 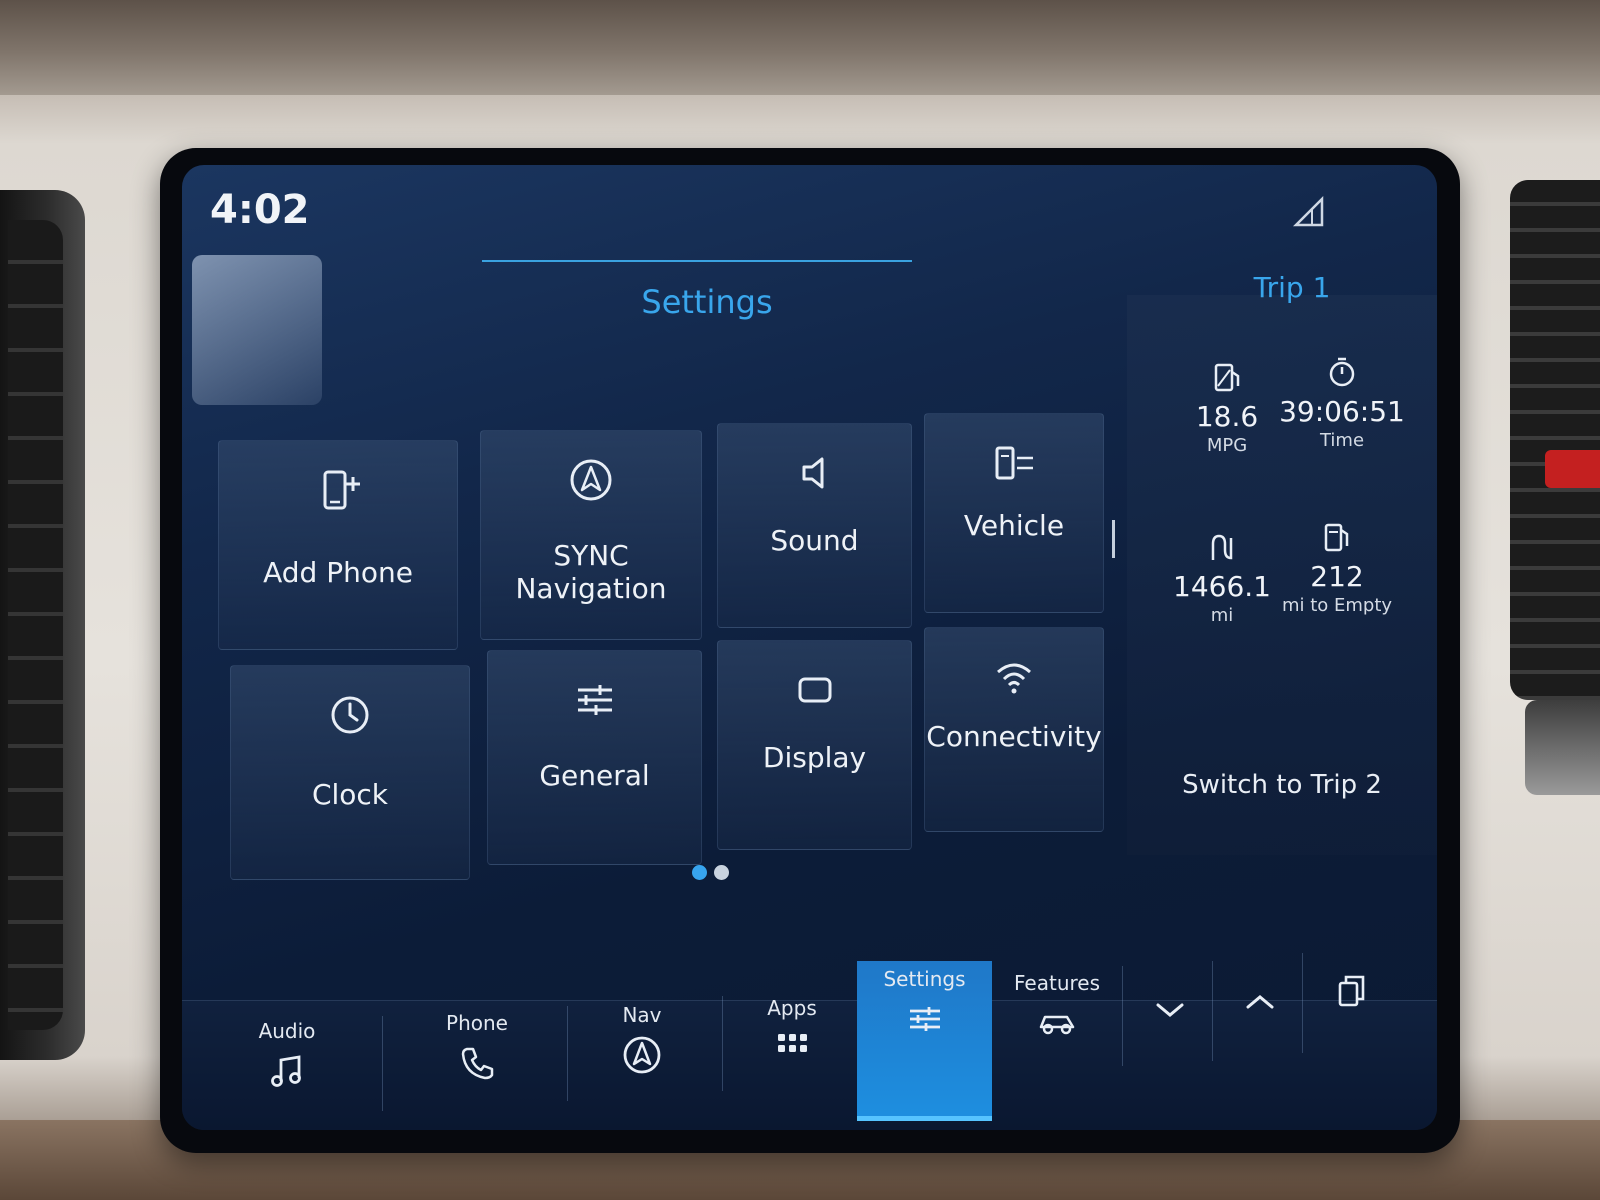 I want to click on tile-sync-navigation: SYNC Navigation, so click(x=591, y=535).